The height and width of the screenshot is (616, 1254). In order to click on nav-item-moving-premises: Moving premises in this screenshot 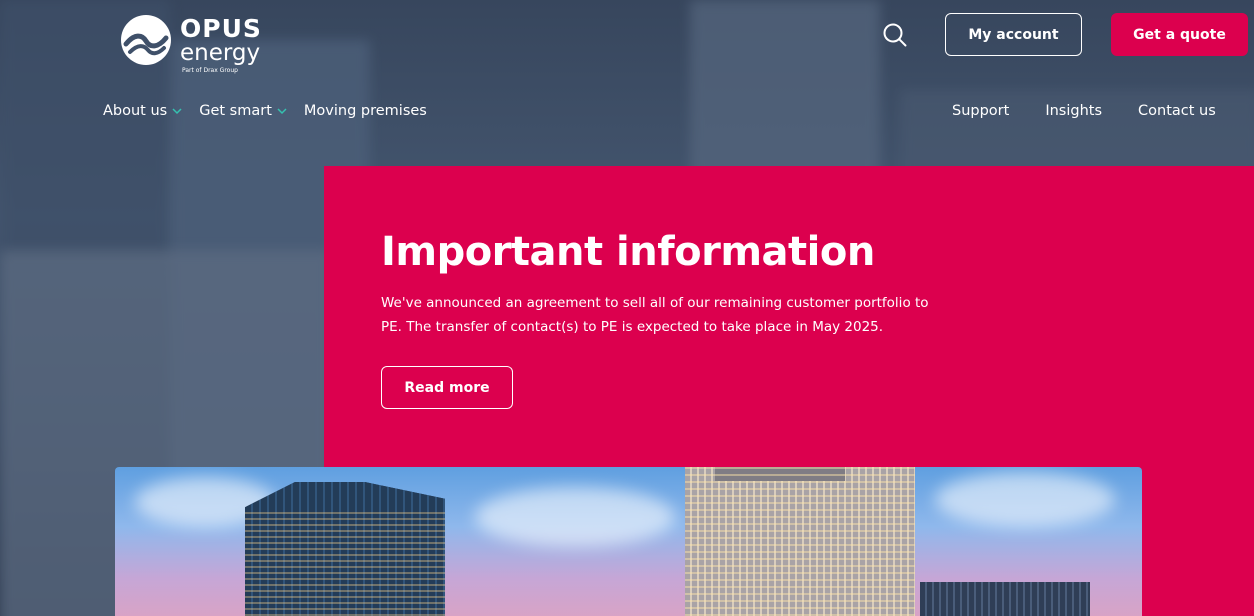, I will do `click(365, 111)`.